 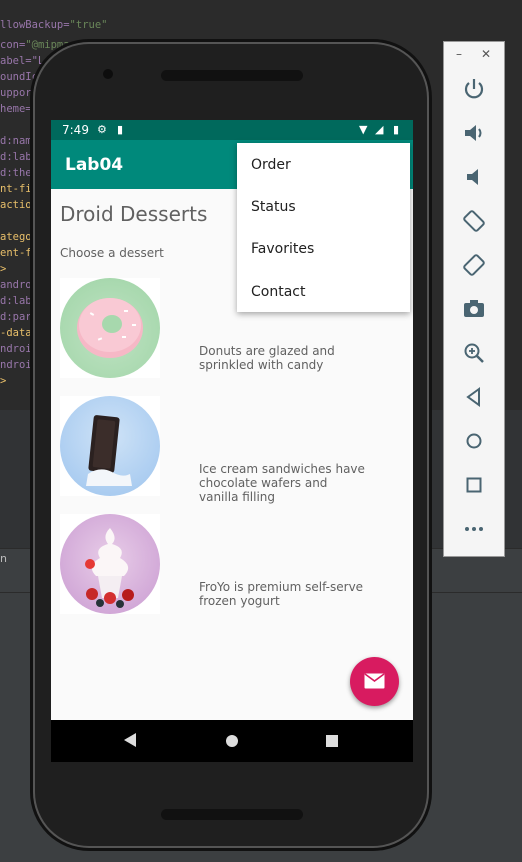 I want to click on nav-overview-icon, so click(x=332, y=741).